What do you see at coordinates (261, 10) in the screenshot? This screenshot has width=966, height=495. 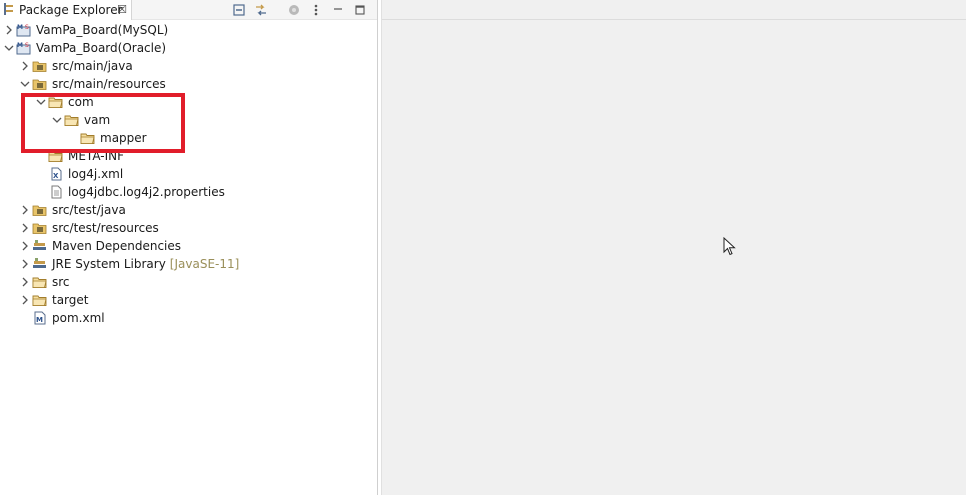 I see `link-with-editor-icon` at bounding box center [261, 10].